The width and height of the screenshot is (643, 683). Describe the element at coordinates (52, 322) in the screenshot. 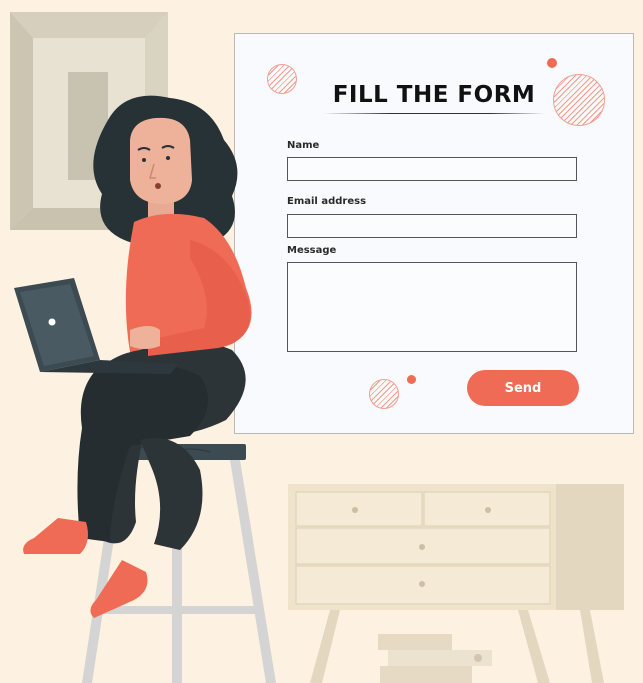

I see `laptop-logo-icon` at that location.